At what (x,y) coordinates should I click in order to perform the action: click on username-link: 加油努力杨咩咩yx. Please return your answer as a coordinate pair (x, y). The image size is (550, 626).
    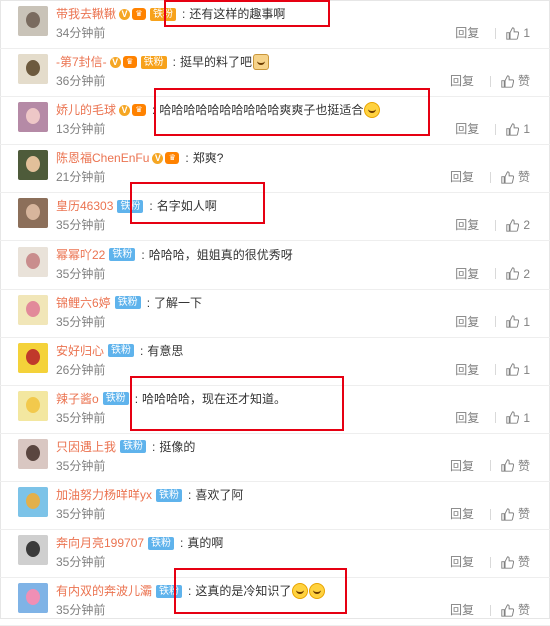
    Looking at the image, I should click on (104, 495).